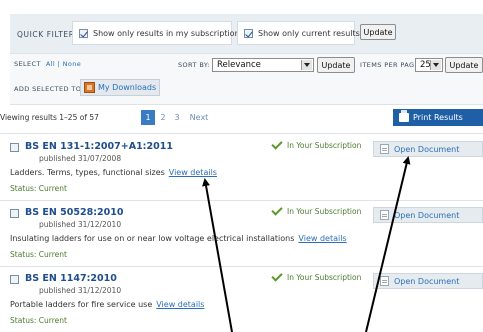 This screenshot has width=483, height=332. I want to click on result-title-link: BS EN 50528:2010, so click(74, 212).